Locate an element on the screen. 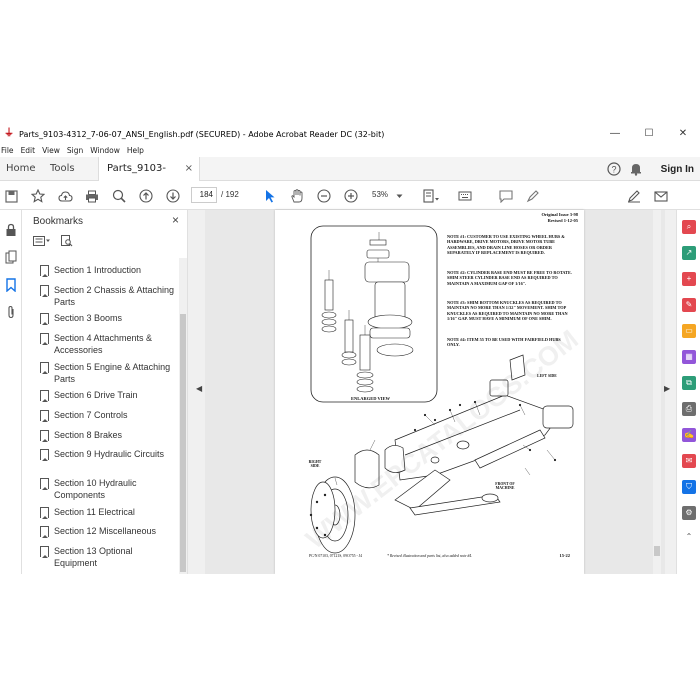 The image size is (700, 700). bookmark-section-5: Section 5 Engine & Attaching Parts is located at coordinates (109, 373).